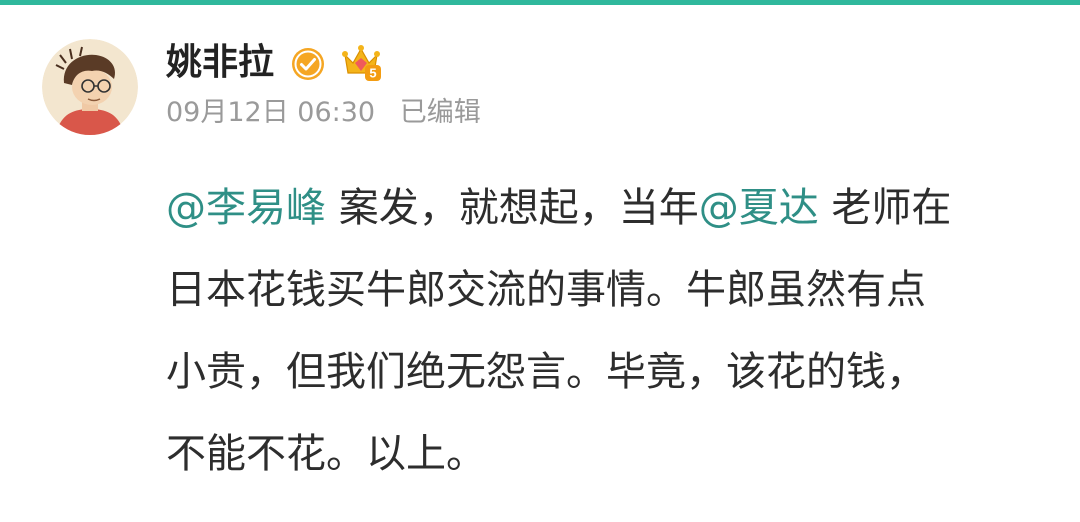 The width and height of the screenshot is (1080, 522). Describe the element at coordinates (246, 208) in the screenshot. I see `mention-link: @李易峰` at that location.